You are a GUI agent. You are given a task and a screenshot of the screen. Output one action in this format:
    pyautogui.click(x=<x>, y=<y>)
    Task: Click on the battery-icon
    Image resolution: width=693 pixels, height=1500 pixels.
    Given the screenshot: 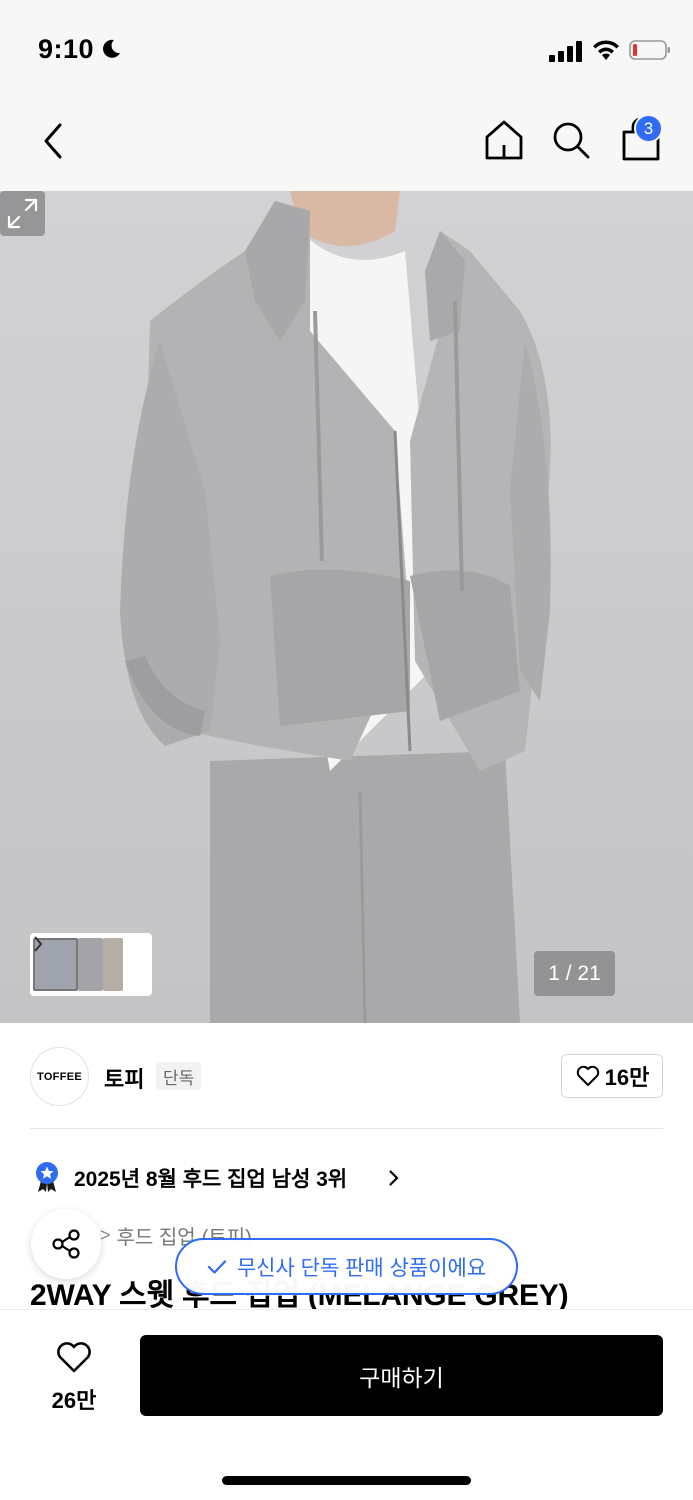 What is the action you would take?
    pyautogui.click(x=649, y=50)
    